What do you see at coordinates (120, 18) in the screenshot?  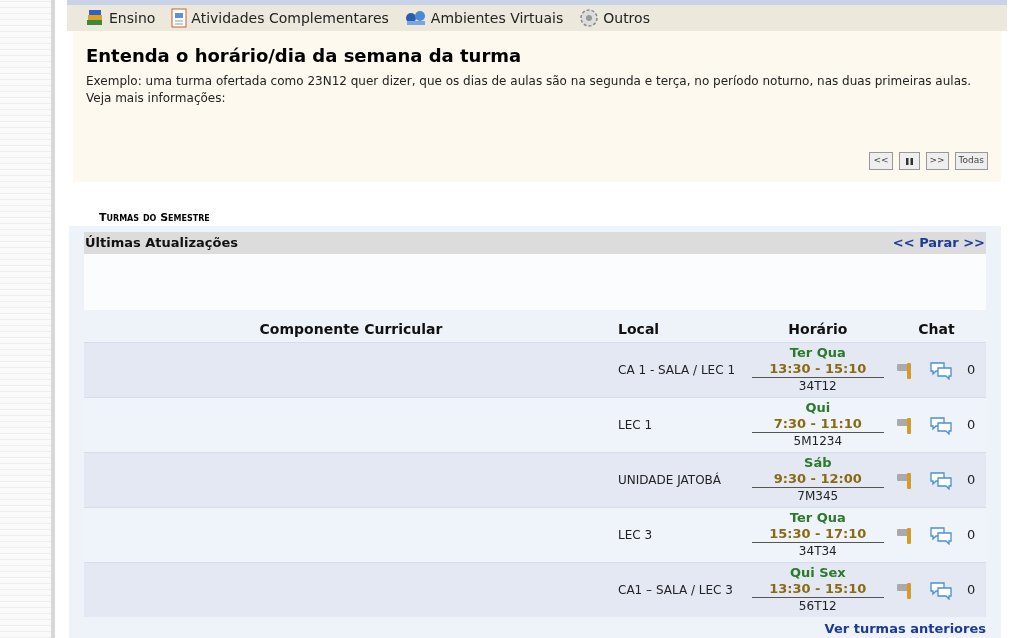 I see `menu-item: Ensino` at bounding box center [120, 18].